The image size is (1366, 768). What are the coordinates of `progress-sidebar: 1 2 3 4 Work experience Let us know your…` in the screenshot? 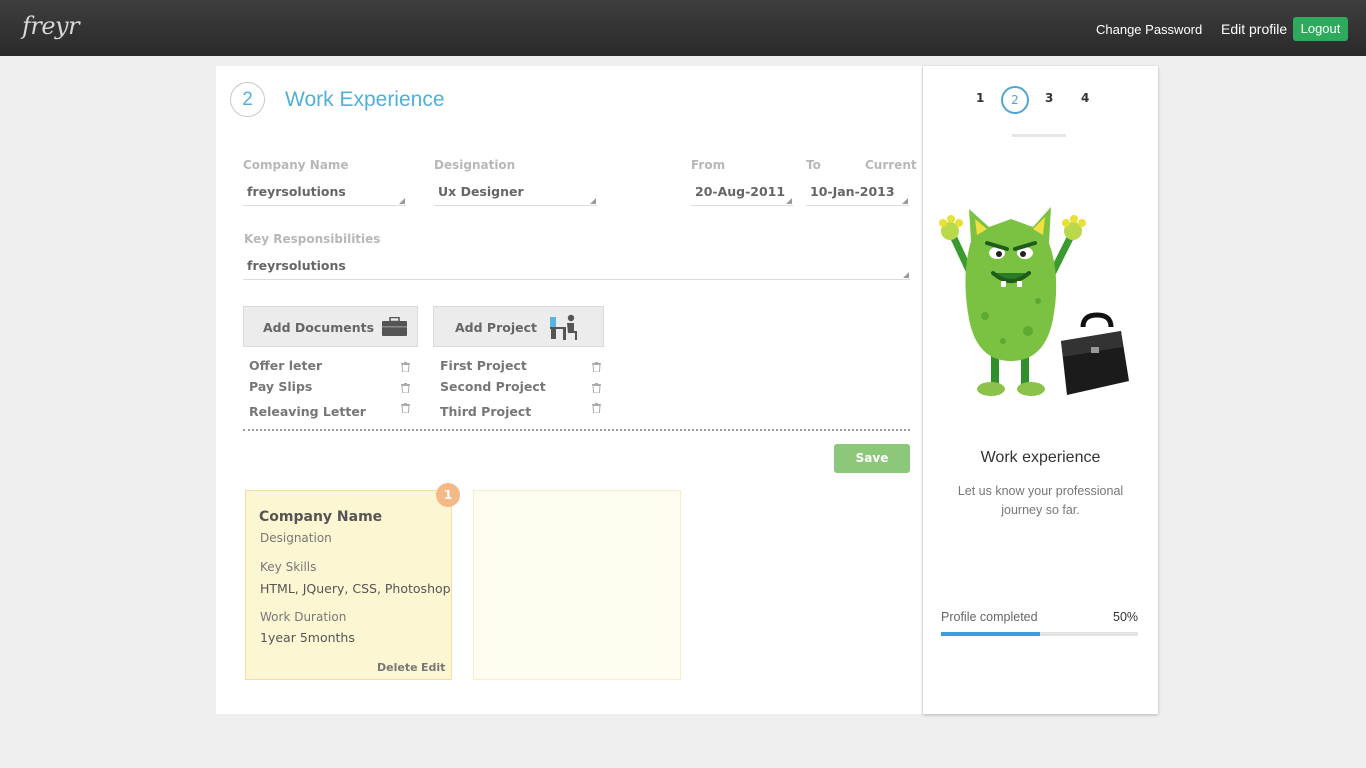 It's located at (1040, 390).